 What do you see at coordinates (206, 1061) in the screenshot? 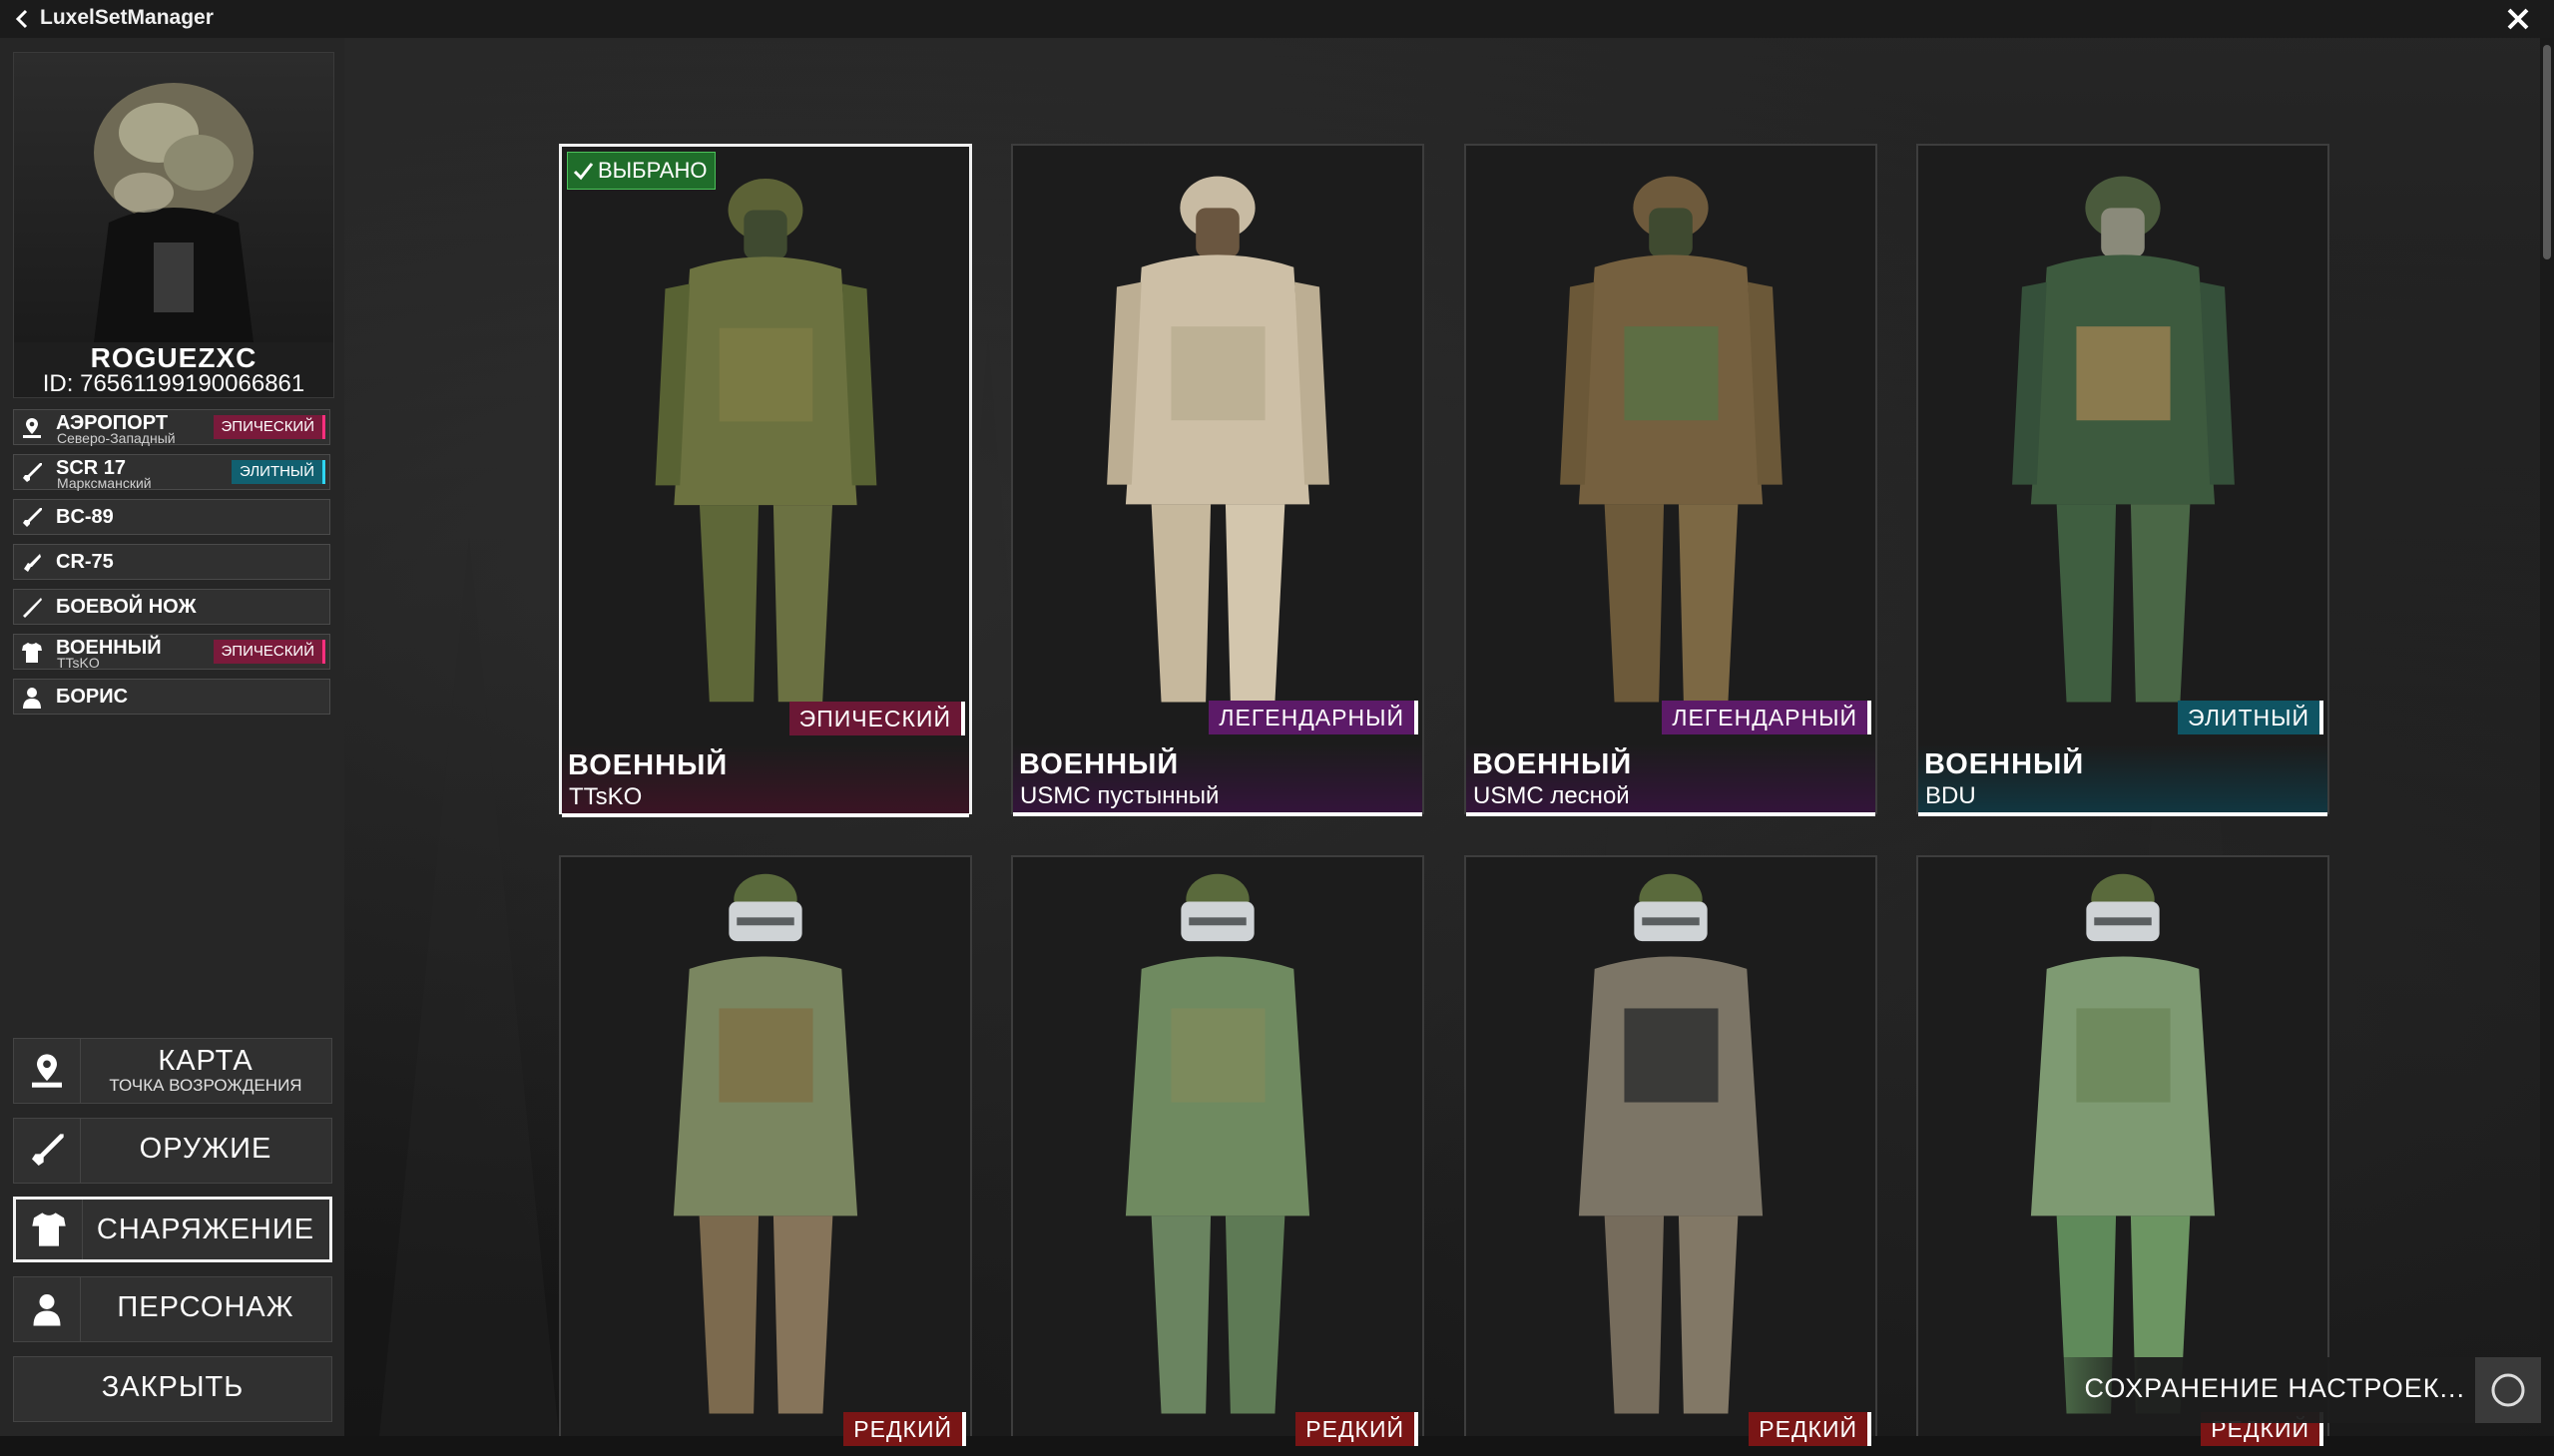
I see `nav-label: КАРТА` at bounding box center [206, 1061].